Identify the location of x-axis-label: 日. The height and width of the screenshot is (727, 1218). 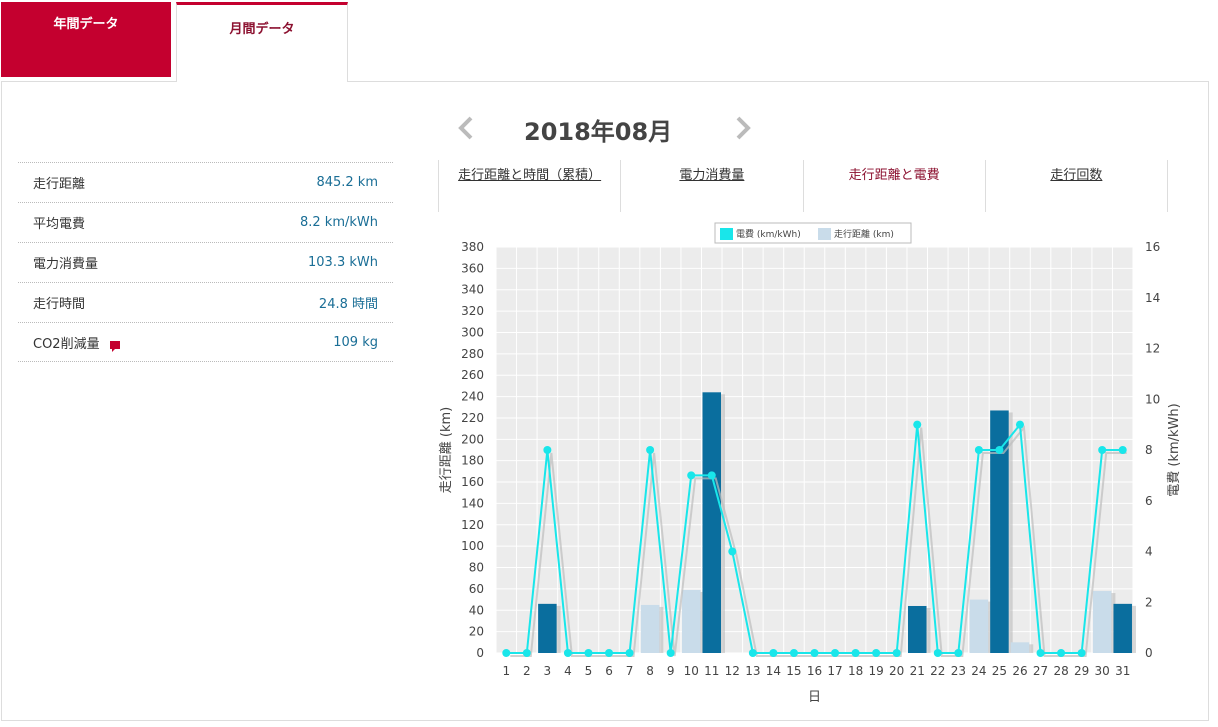
(814, 697).